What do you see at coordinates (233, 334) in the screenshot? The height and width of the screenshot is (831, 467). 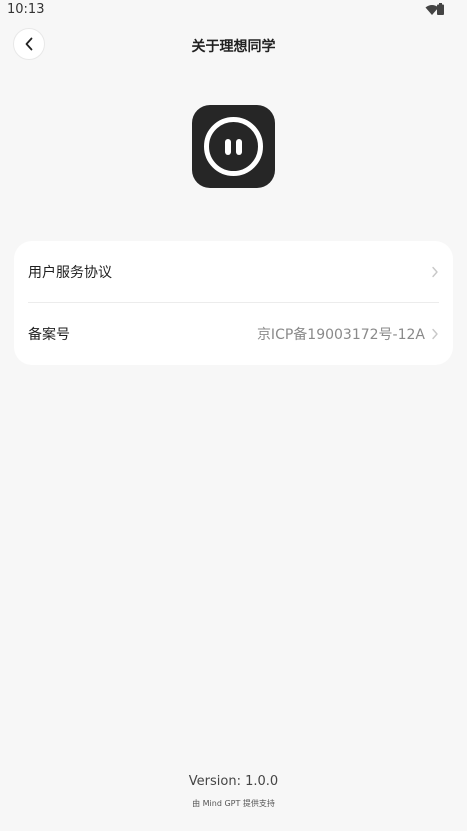 I see `icp-record-row: 备案号 京ICP备19003172号-12A` at bounding box center [233, 334].